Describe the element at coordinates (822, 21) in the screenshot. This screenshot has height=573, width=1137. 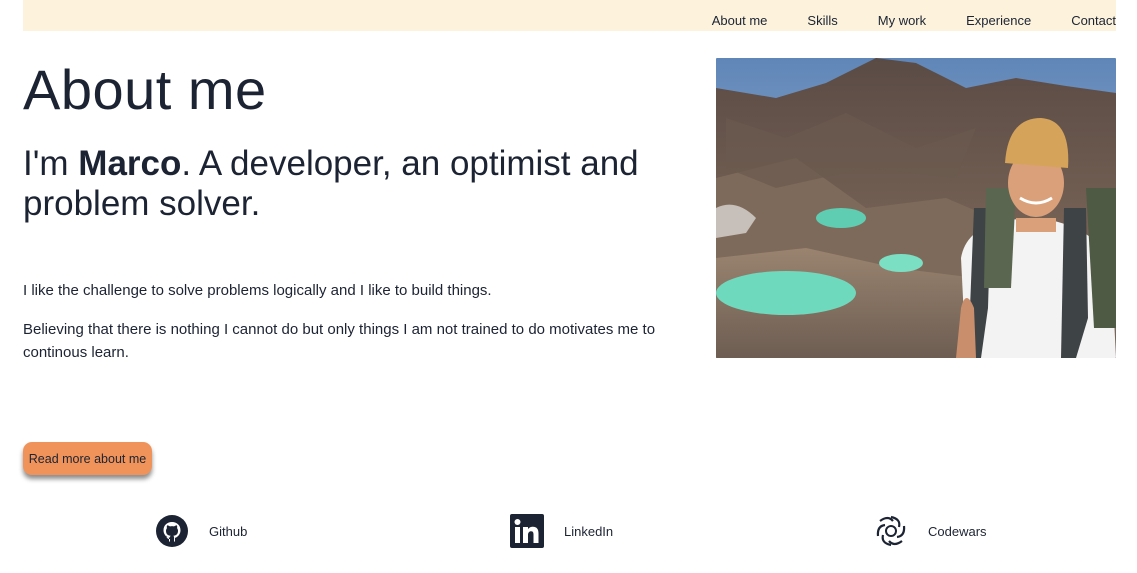
I see `nav-item-skills: Skills` at that location.